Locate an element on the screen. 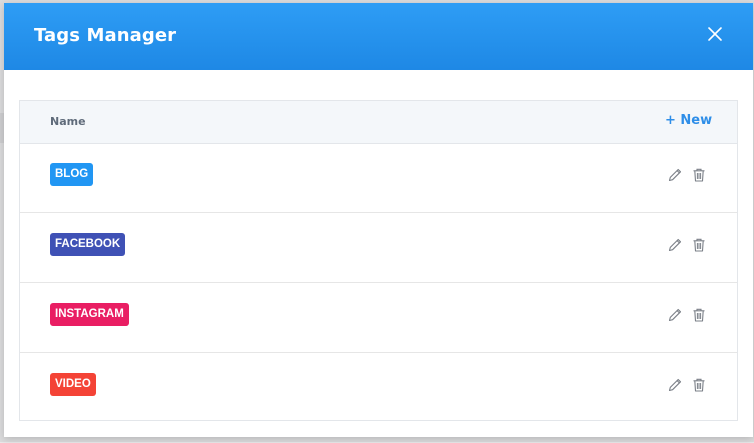 The image size is (754, 443). new-tag-button: + New is located at coordinates (688, 120).